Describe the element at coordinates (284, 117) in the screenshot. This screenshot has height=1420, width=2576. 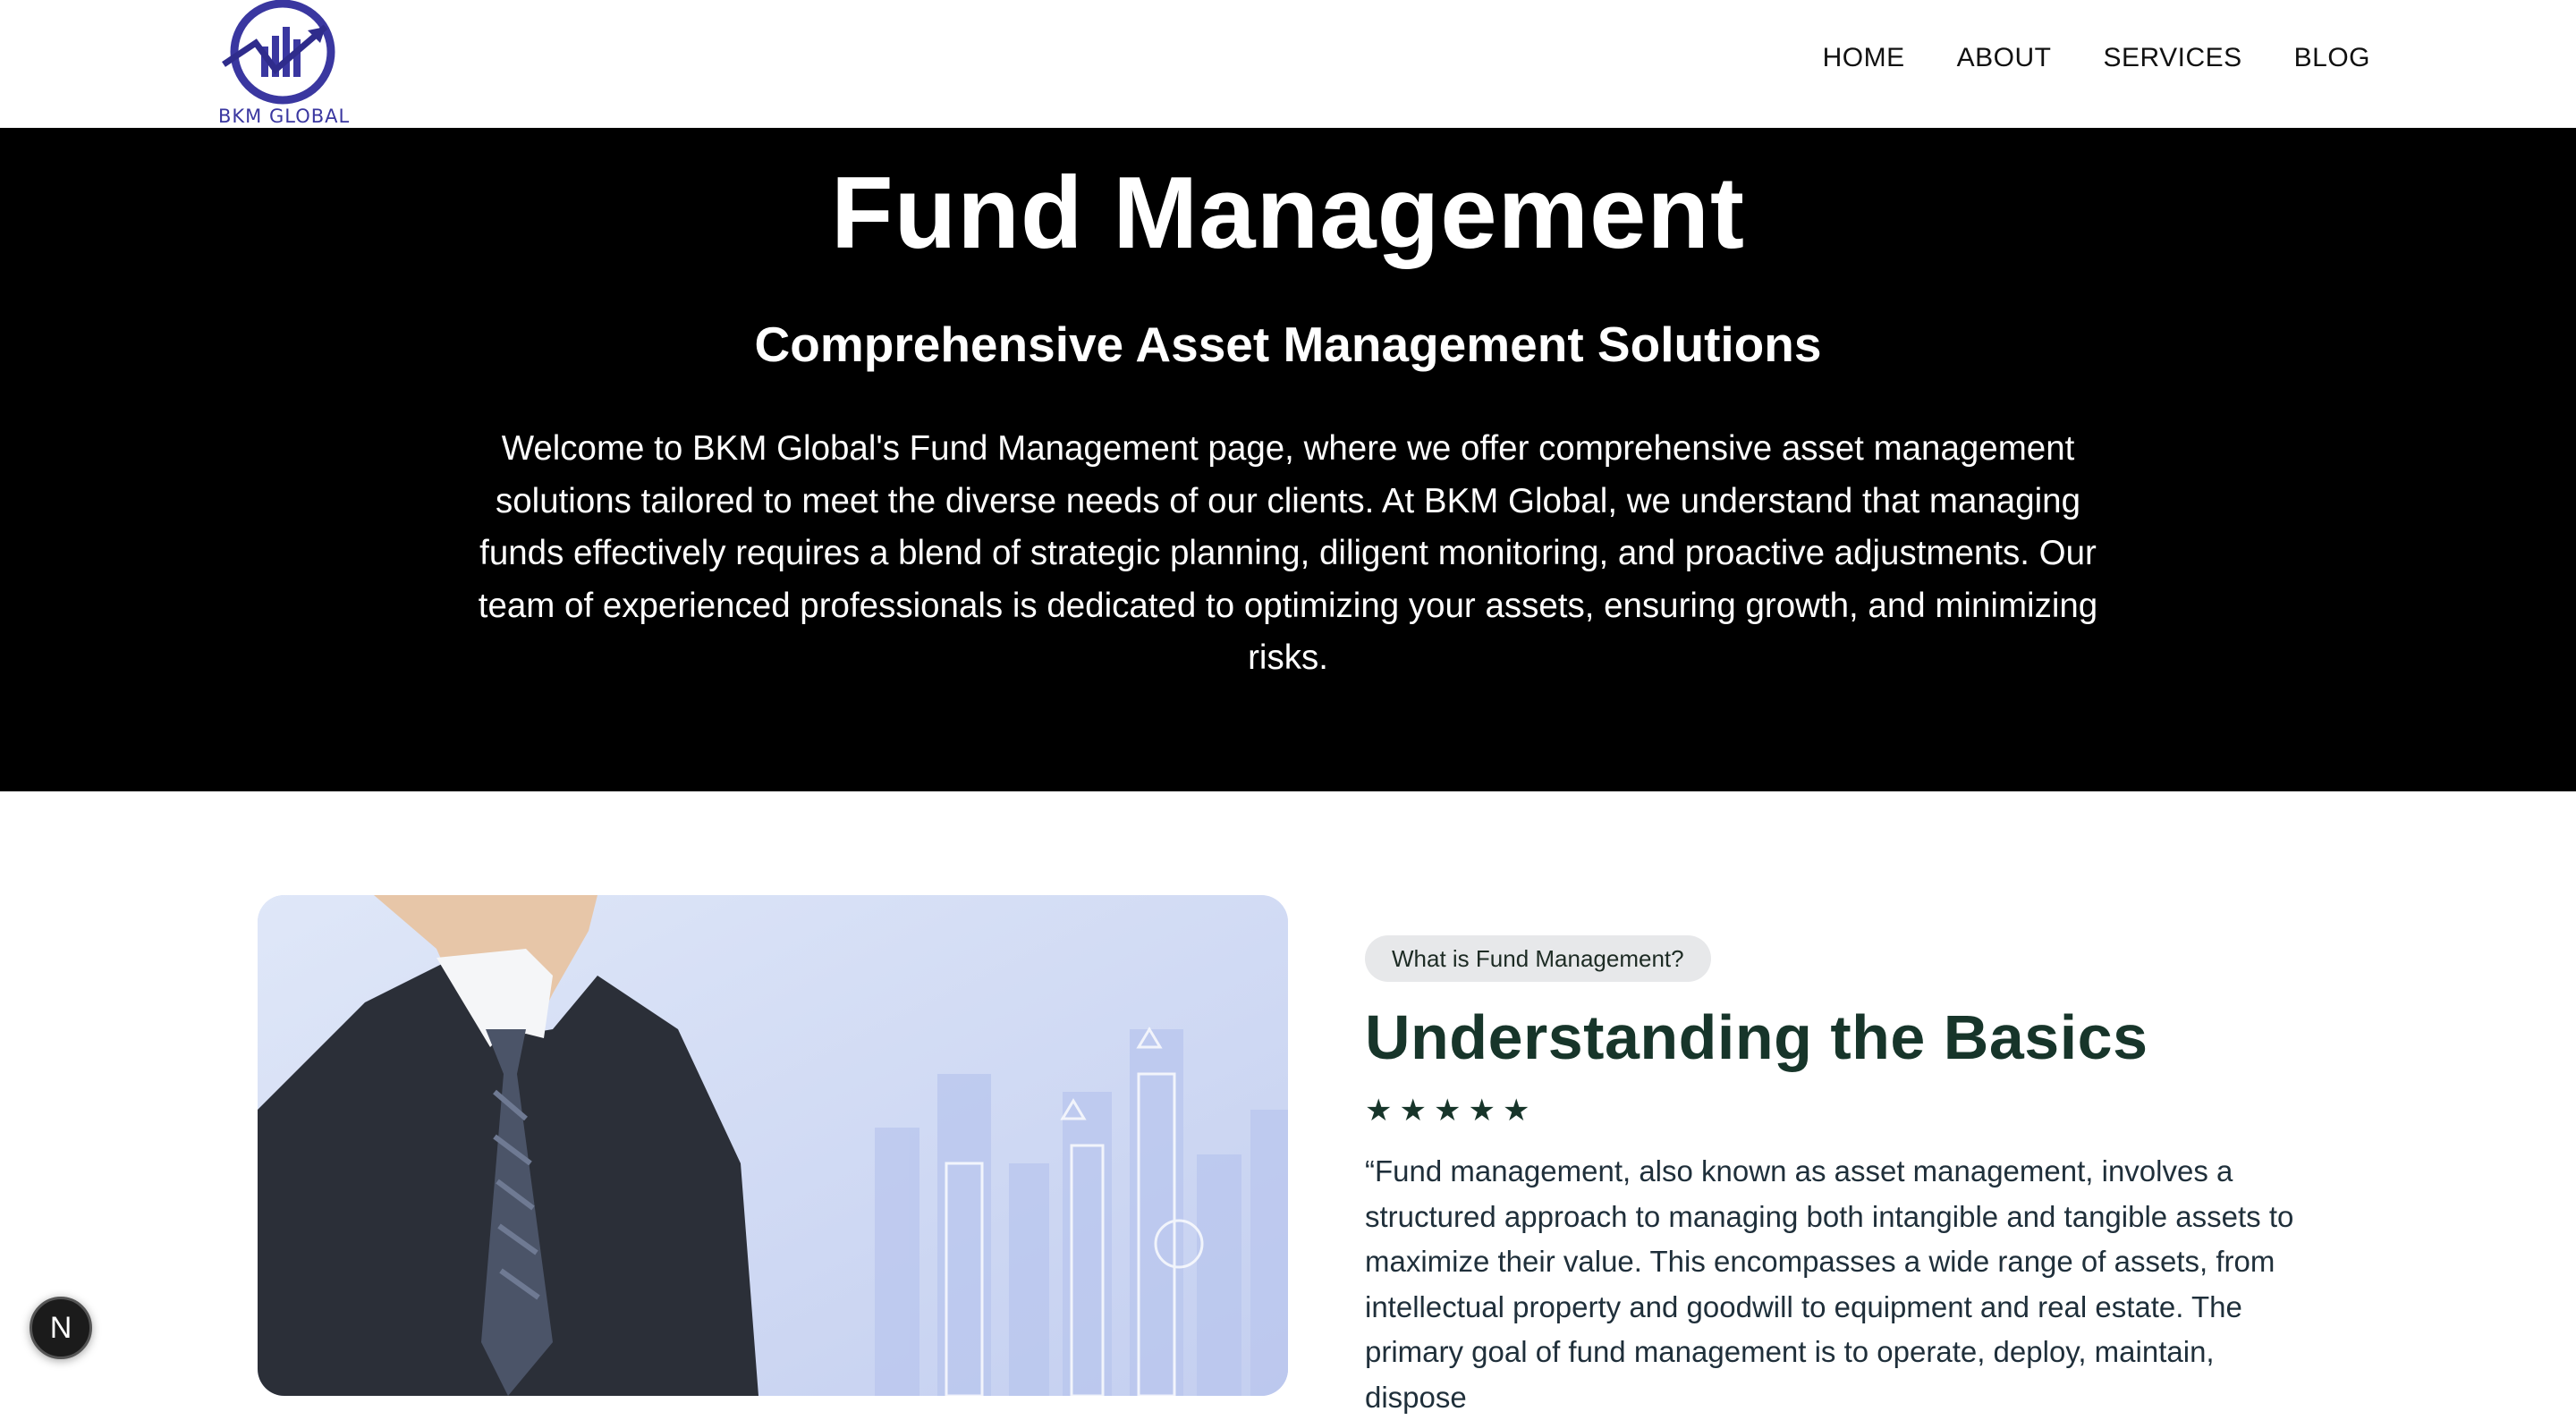
I see `logo-text: BKM GLOBAL` at that location.